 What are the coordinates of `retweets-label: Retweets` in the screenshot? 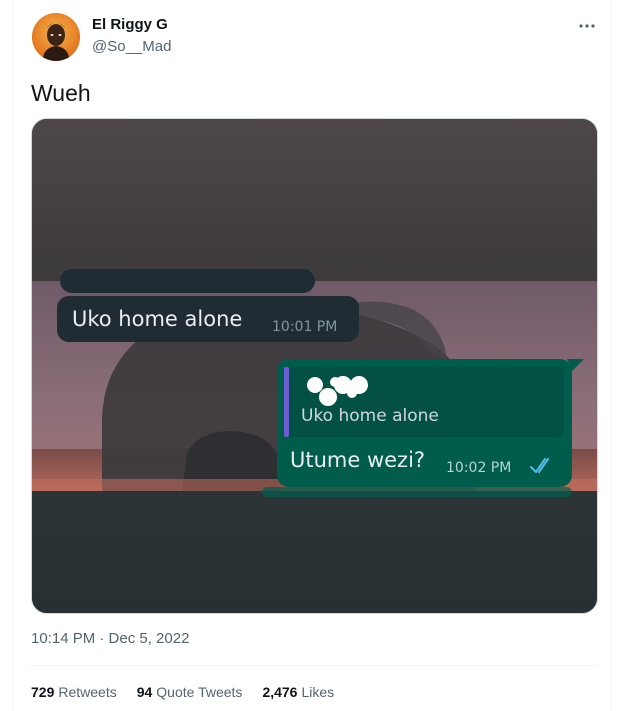 It's located at (87, 692).